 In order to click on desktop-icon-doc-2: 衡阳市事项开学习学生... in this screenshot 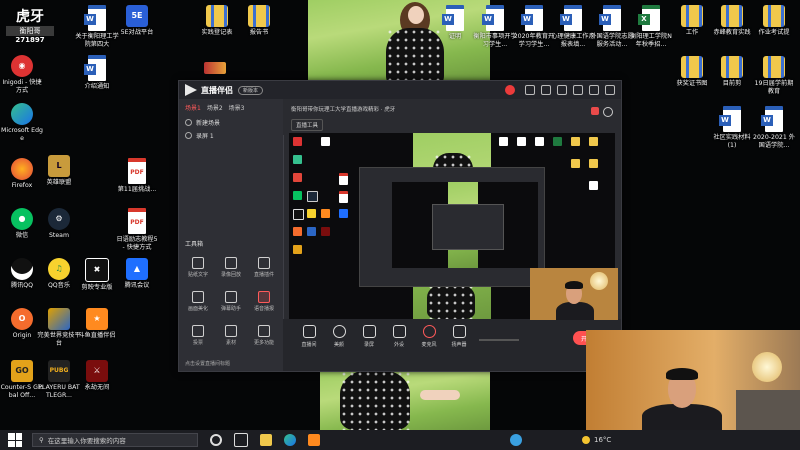, I will do `click(495, 26)`.